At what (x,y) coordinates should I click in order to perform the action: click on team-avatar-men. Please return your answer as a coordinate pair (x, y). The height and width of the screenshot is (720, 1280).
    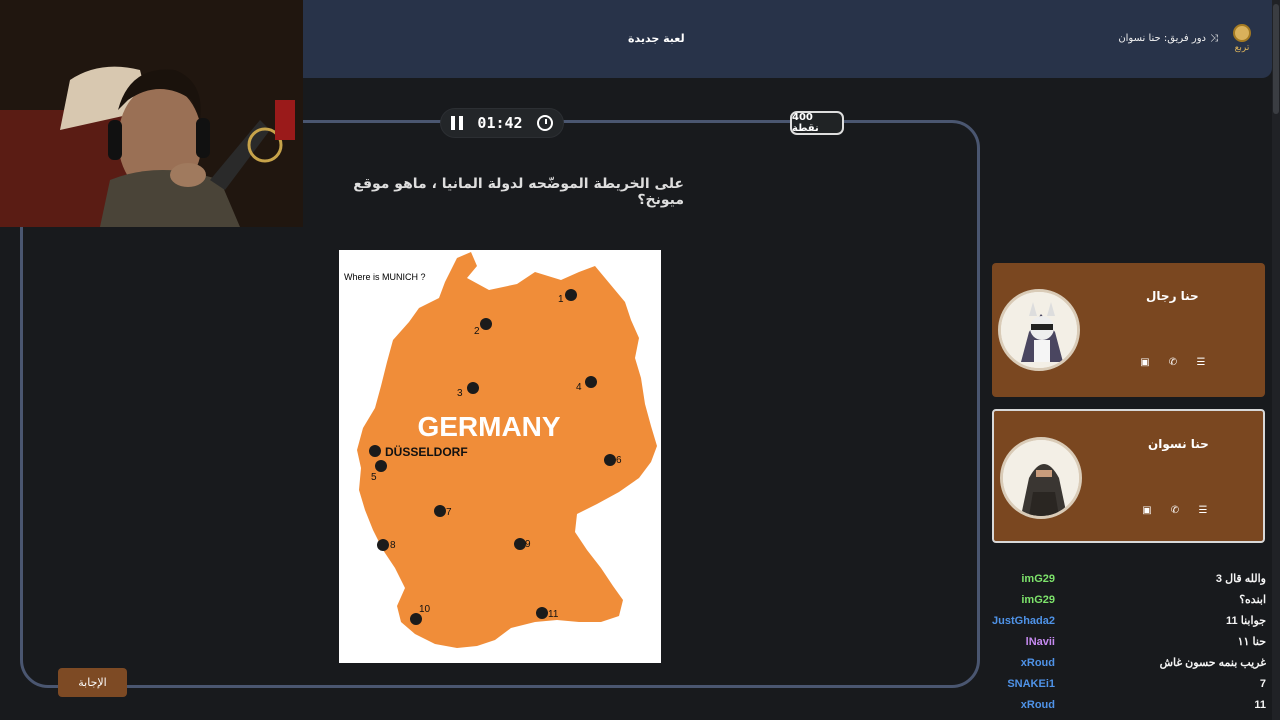
    Looking at the image, I should click on (1039, 330).